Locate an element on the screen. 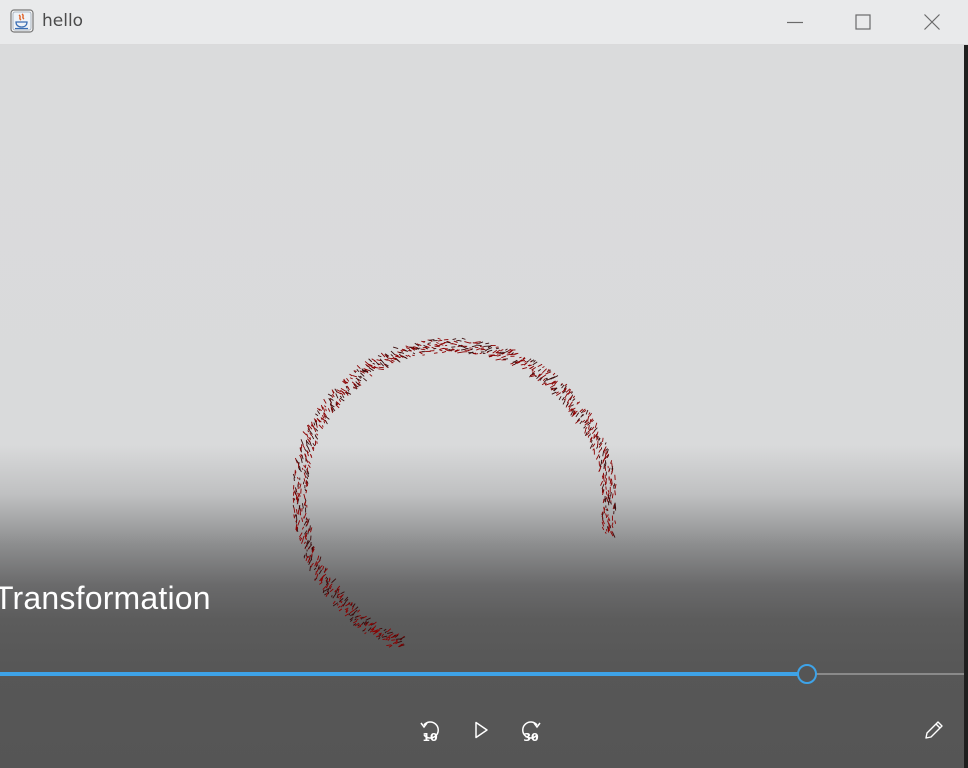 The height and width of the screenshot is (768, 968). seek-bar is located at coordinates (482, 674).